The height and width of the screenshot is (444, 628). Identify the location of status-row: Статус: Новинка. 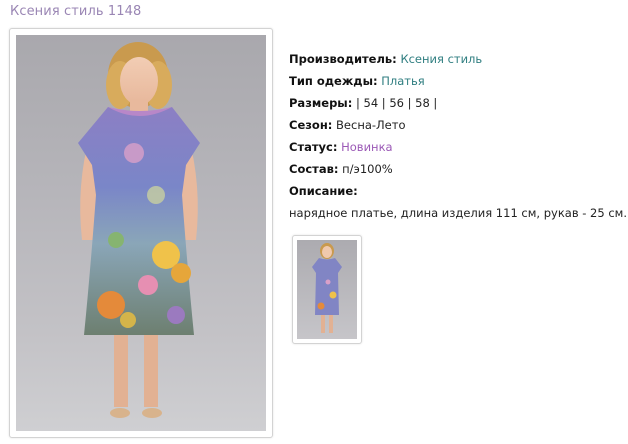
(458, 149).